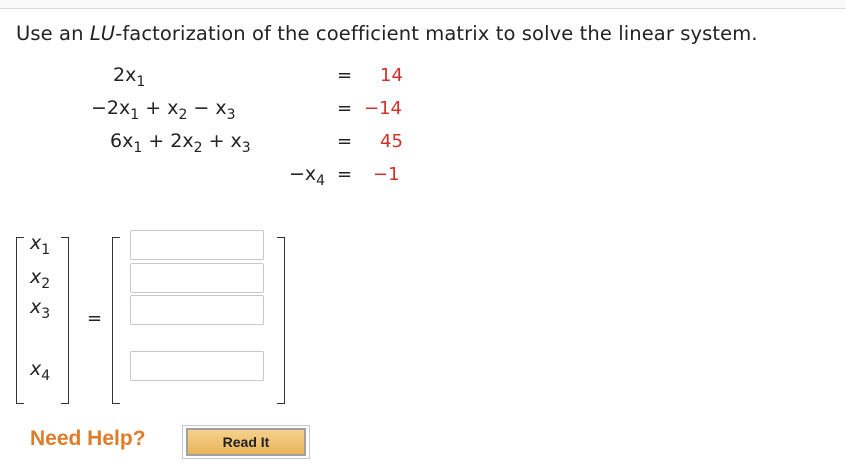 The width and height of the screenshot is (846, 474). Describe the element at coordinates (197, 310) in the screenshot. I see `answer-input-x3` at that location.